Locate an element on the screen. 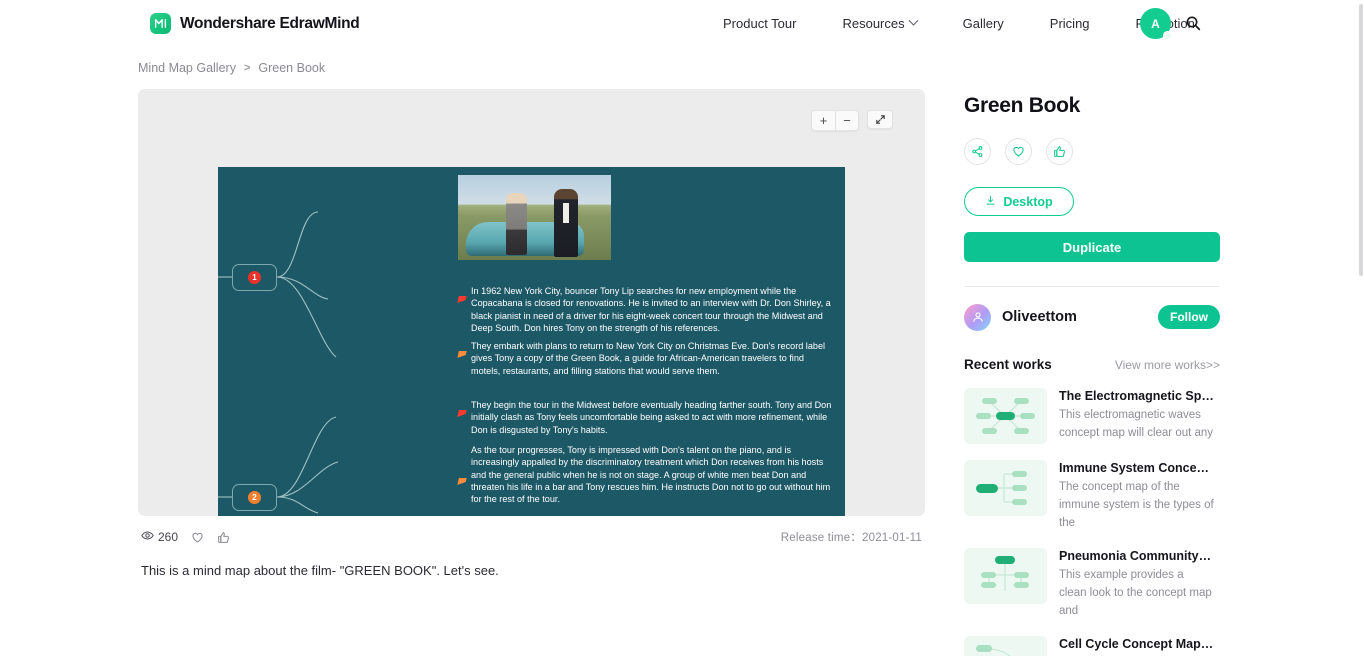 The width and height of the screenshot is (1364, 656). chevron-down-icon is located at coordinates (913, 20).